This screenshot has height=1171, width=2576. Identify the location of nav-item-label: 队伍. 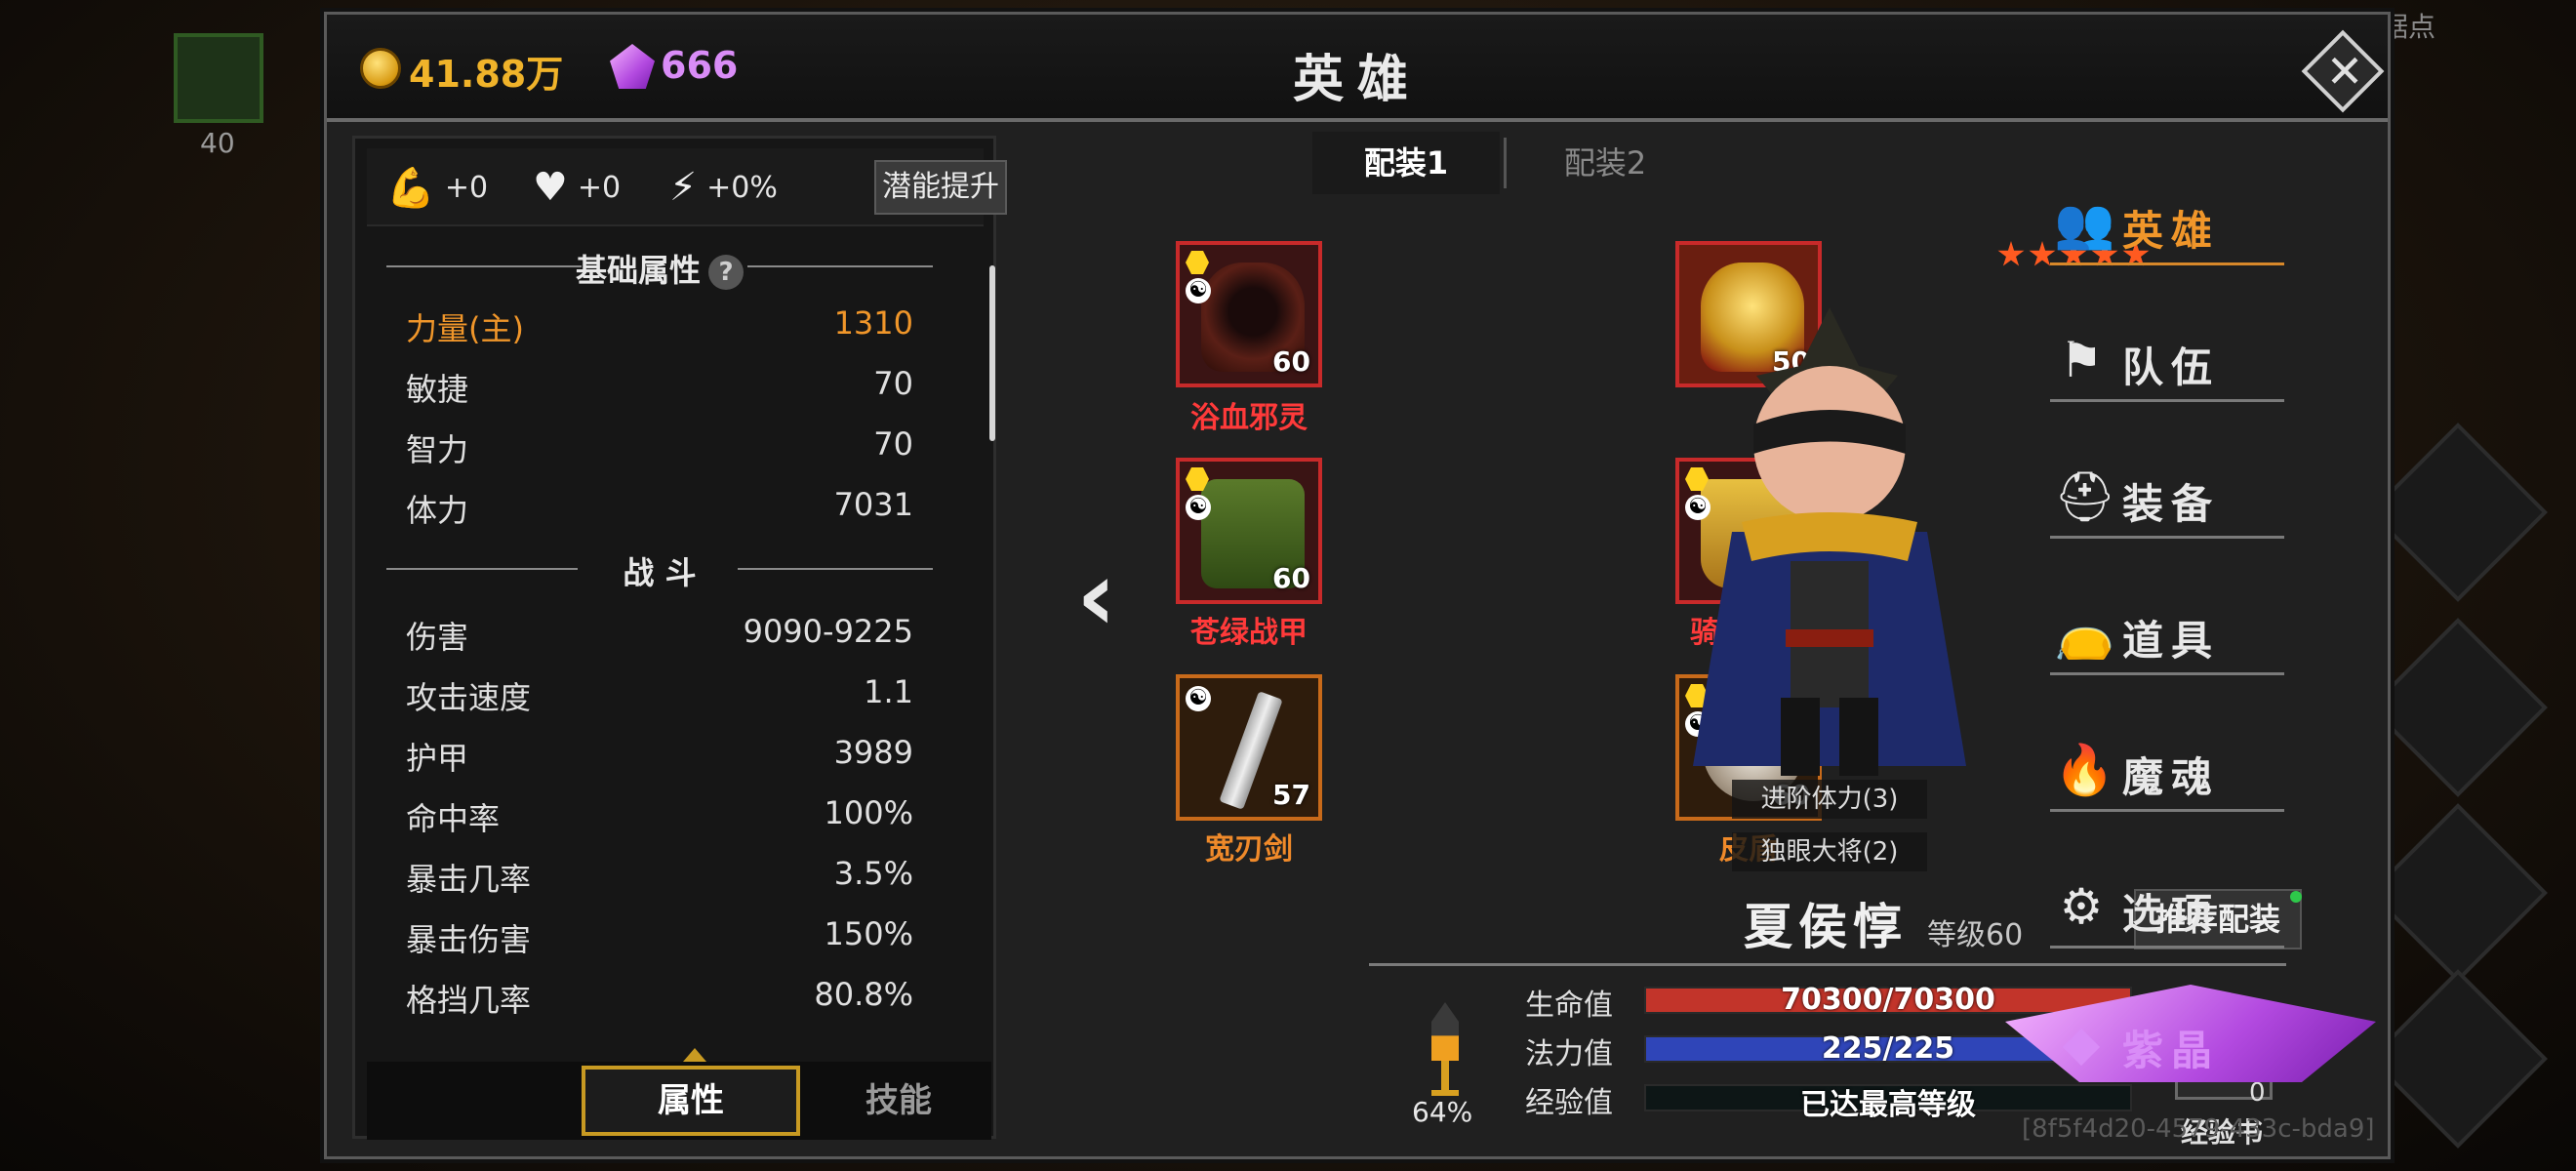
(2171, 367).